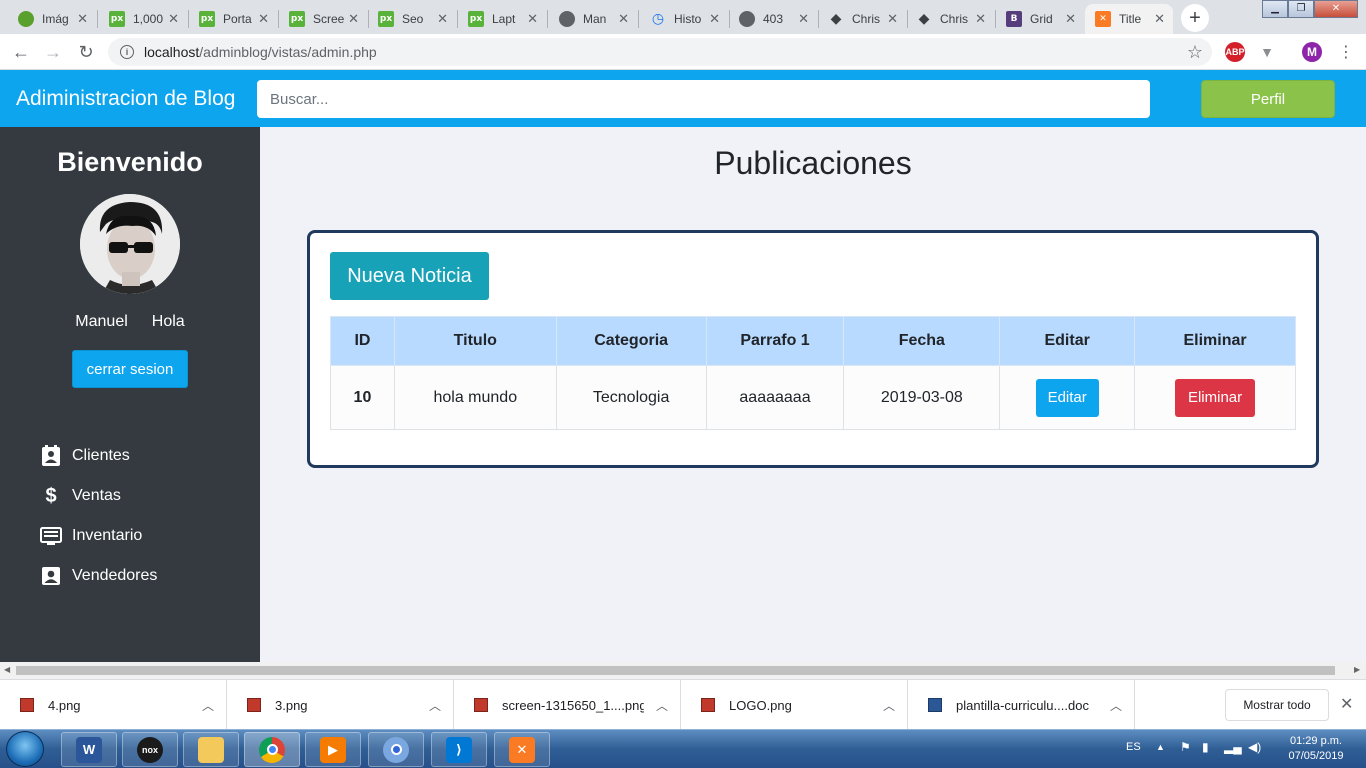 This screenshot has height=768, width=1366. Describe the element at coordinates (1277, 705) in the screenshot. I see `show-all-downloads-button: Mostrar todo` at that location.